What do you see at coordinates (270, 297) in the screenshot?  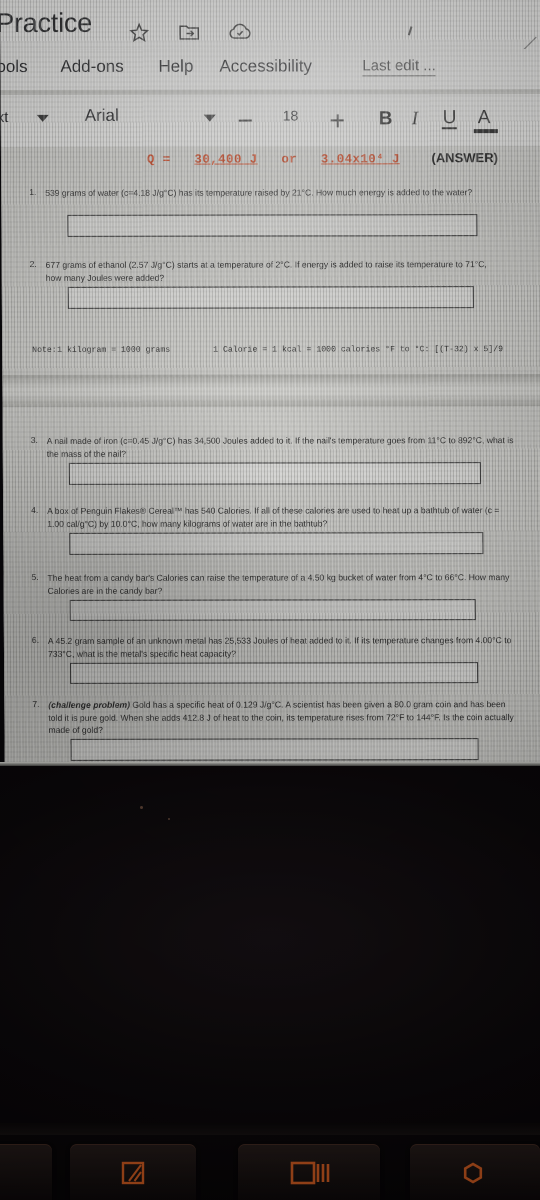 I see `question-2-answer-box` at bounding box center [270, 297].